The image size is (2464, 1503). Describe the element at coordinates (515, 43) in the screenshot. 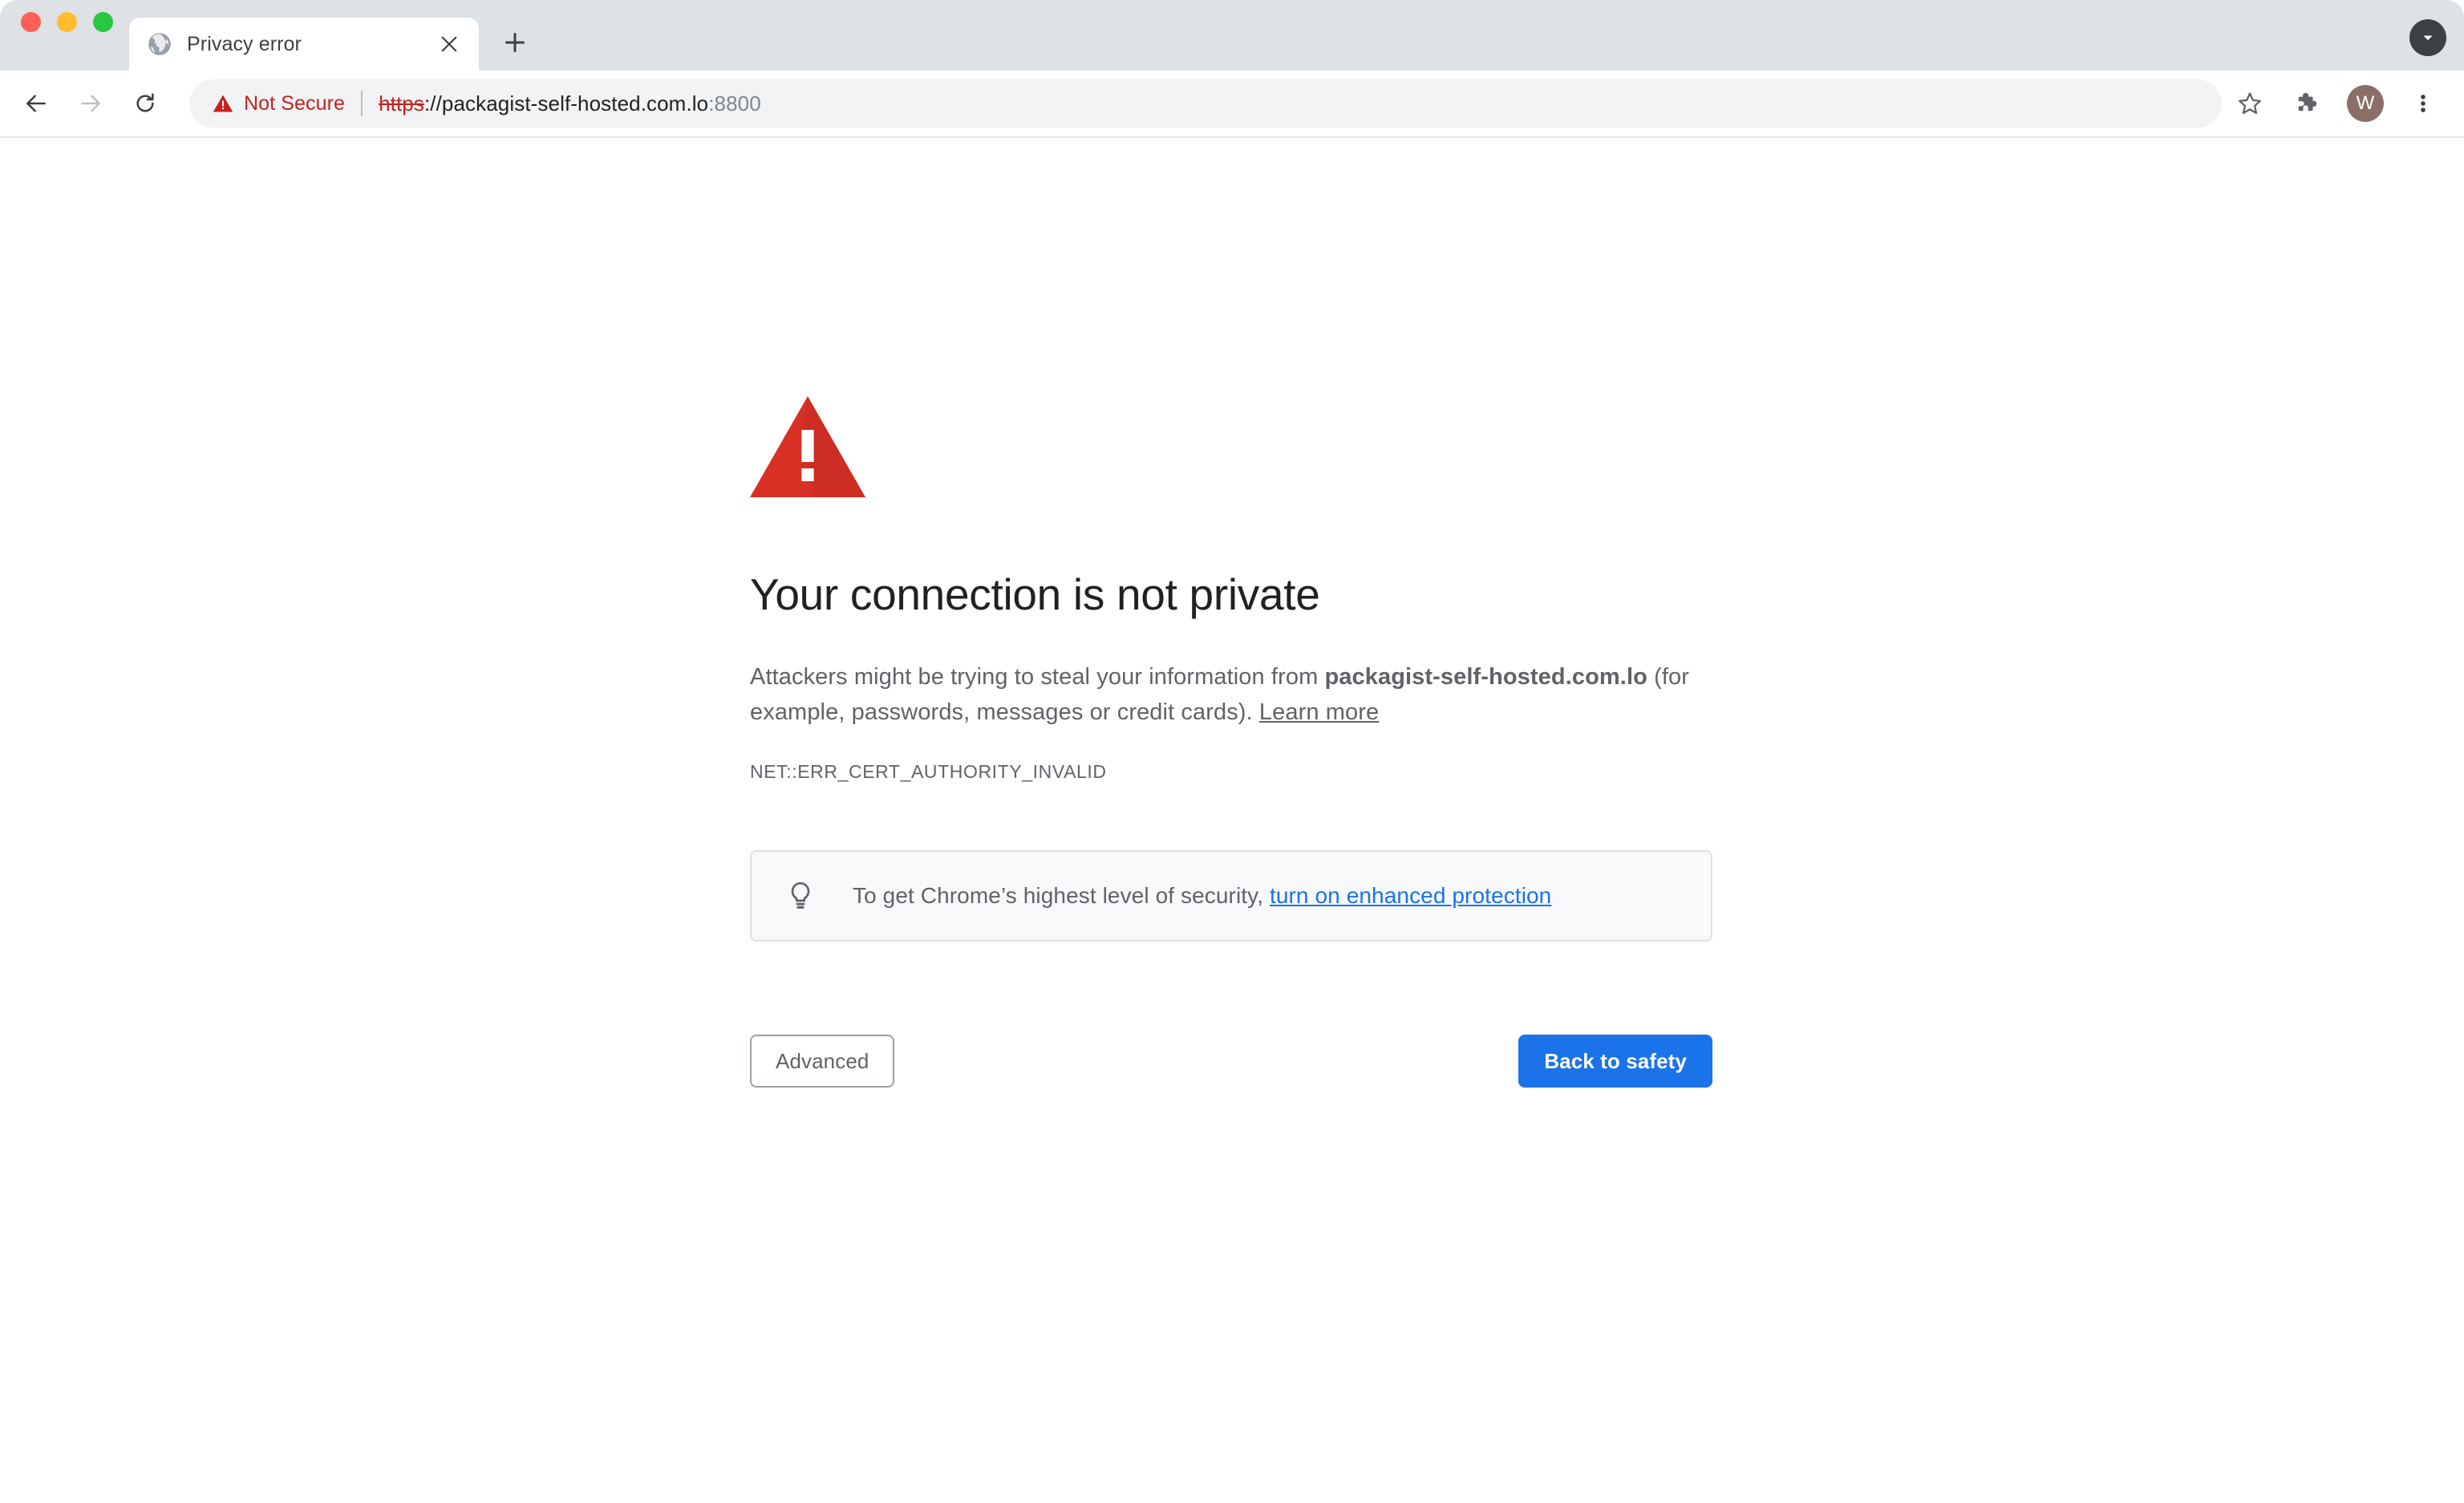

I see `new-tab-button` at that location.